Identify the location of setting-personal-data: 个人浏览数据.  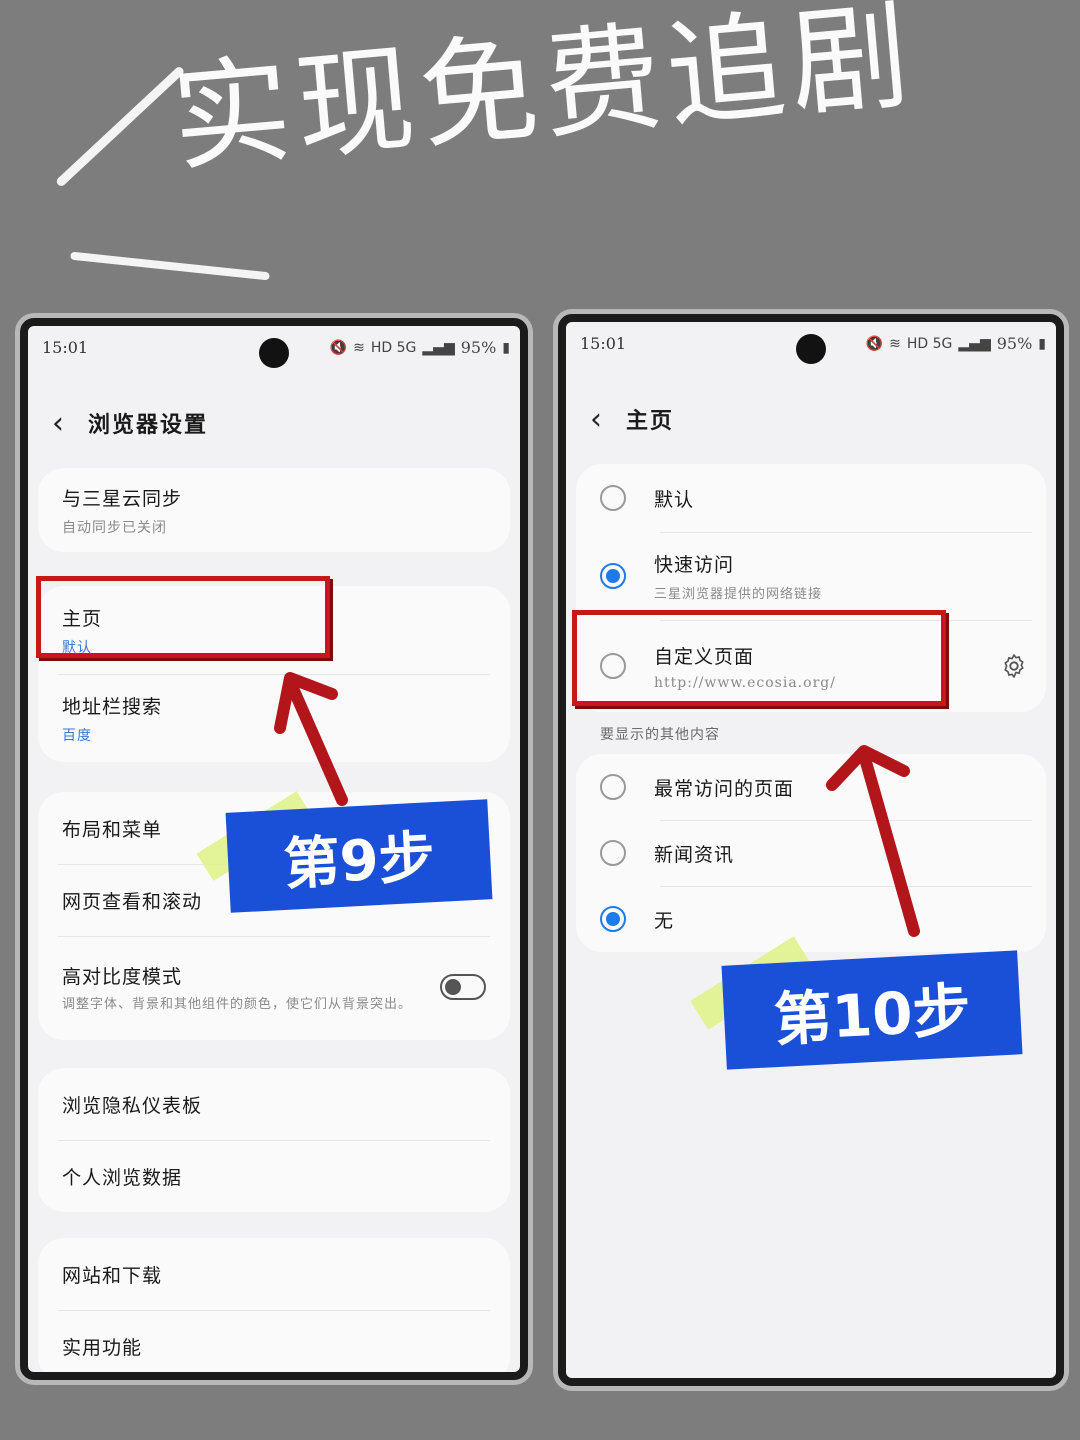
(274, 1176).